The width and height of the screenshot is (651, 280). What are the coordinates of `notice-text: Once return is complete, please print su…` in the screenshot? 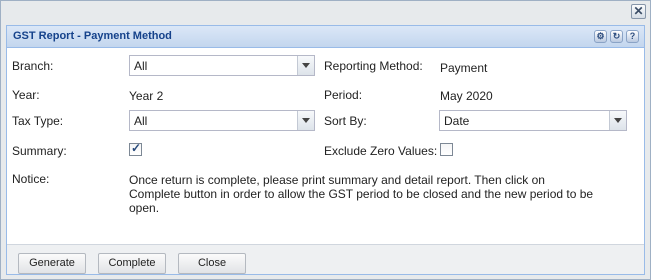 It's located at (361, 194).